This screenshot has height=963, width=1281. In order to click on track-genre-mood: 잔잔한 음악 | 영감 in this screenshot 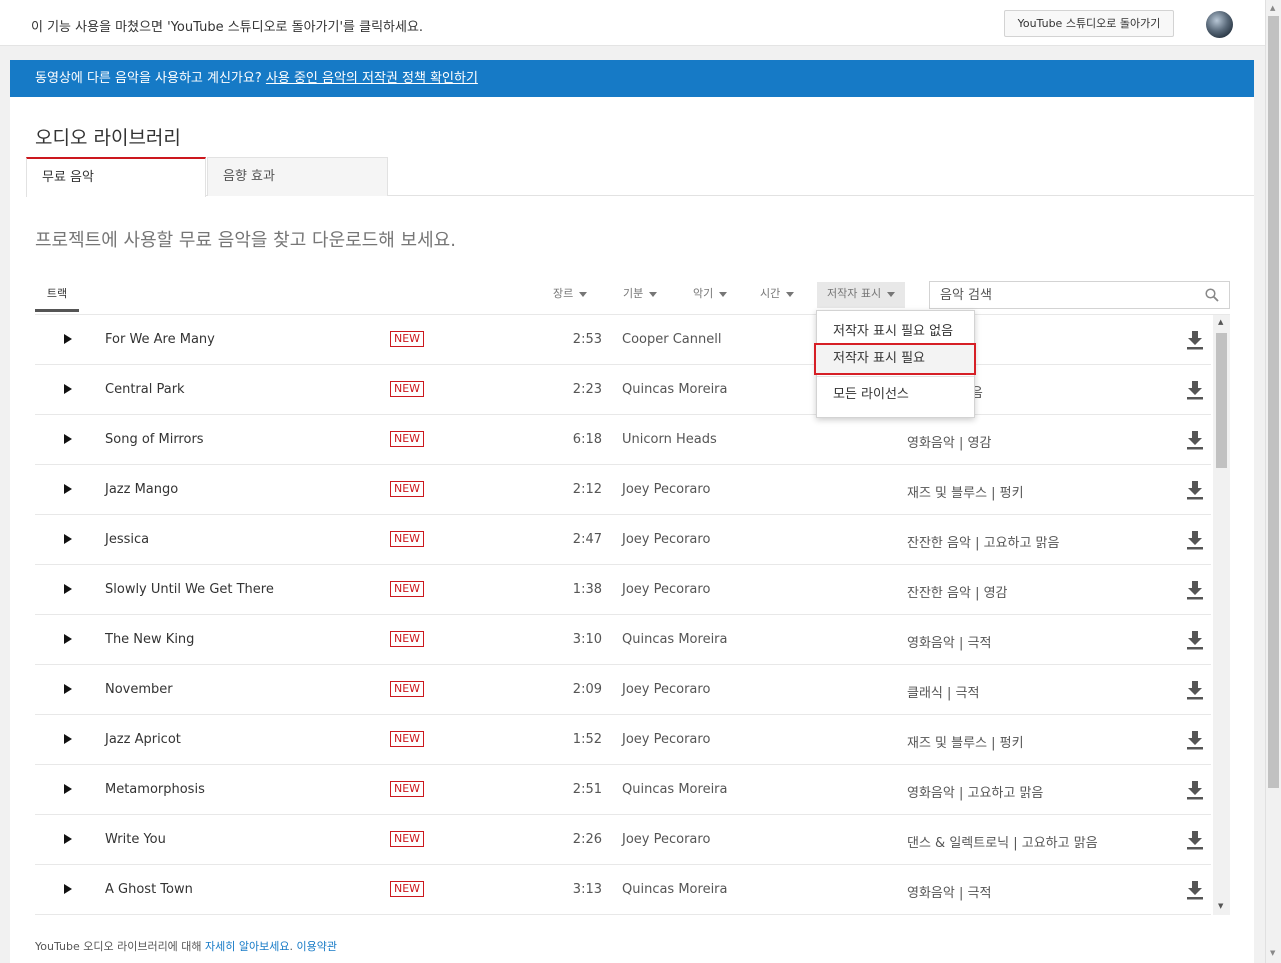, I will do `click(957, 593)`.